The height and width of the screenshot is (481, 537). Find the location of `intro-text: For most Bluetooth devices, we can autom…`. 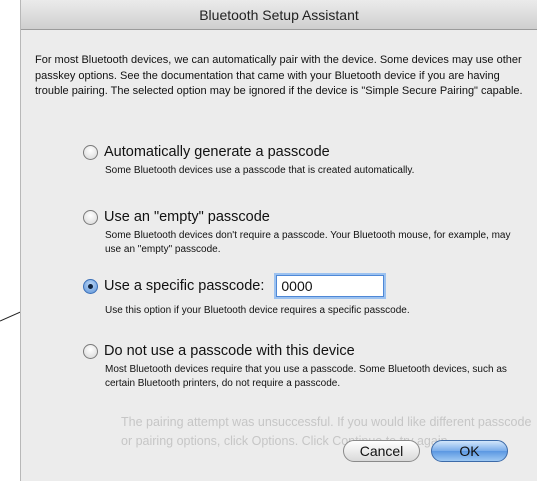

intro-text: For most Bluetooth devices, we can autom… is located at coordinates (279, 75).